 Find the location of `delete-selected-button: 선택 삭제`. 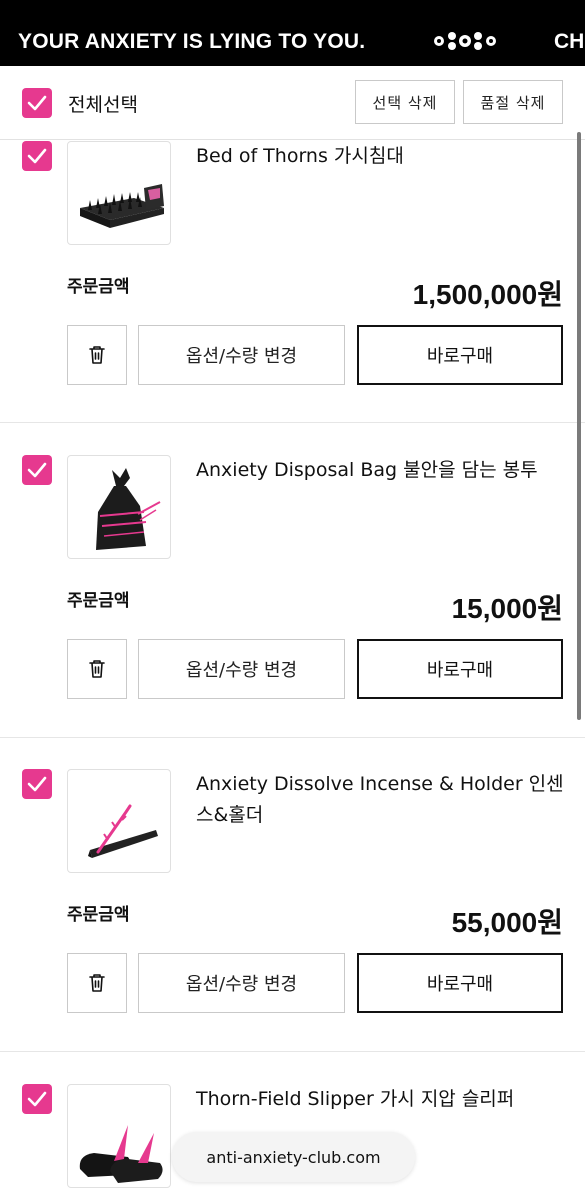

delete-selected-button: 선택 삭제 is located at coordinates (405, 102).